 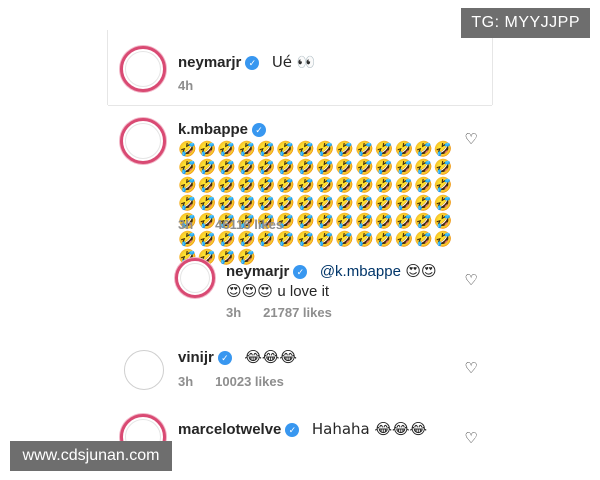 I want to click on likes-count: 21787 likes, so click(x=297, y=312).